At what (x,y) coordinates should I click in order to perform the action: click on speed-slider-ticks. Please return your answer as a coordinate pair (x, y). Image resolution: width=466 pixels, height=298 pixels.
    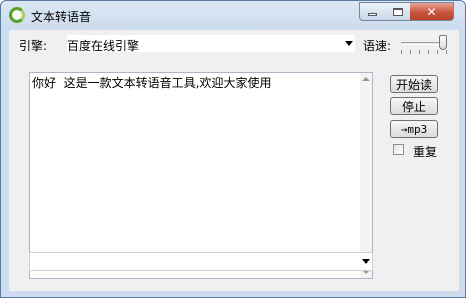
    Looking at the image, I should click on (424, 52).